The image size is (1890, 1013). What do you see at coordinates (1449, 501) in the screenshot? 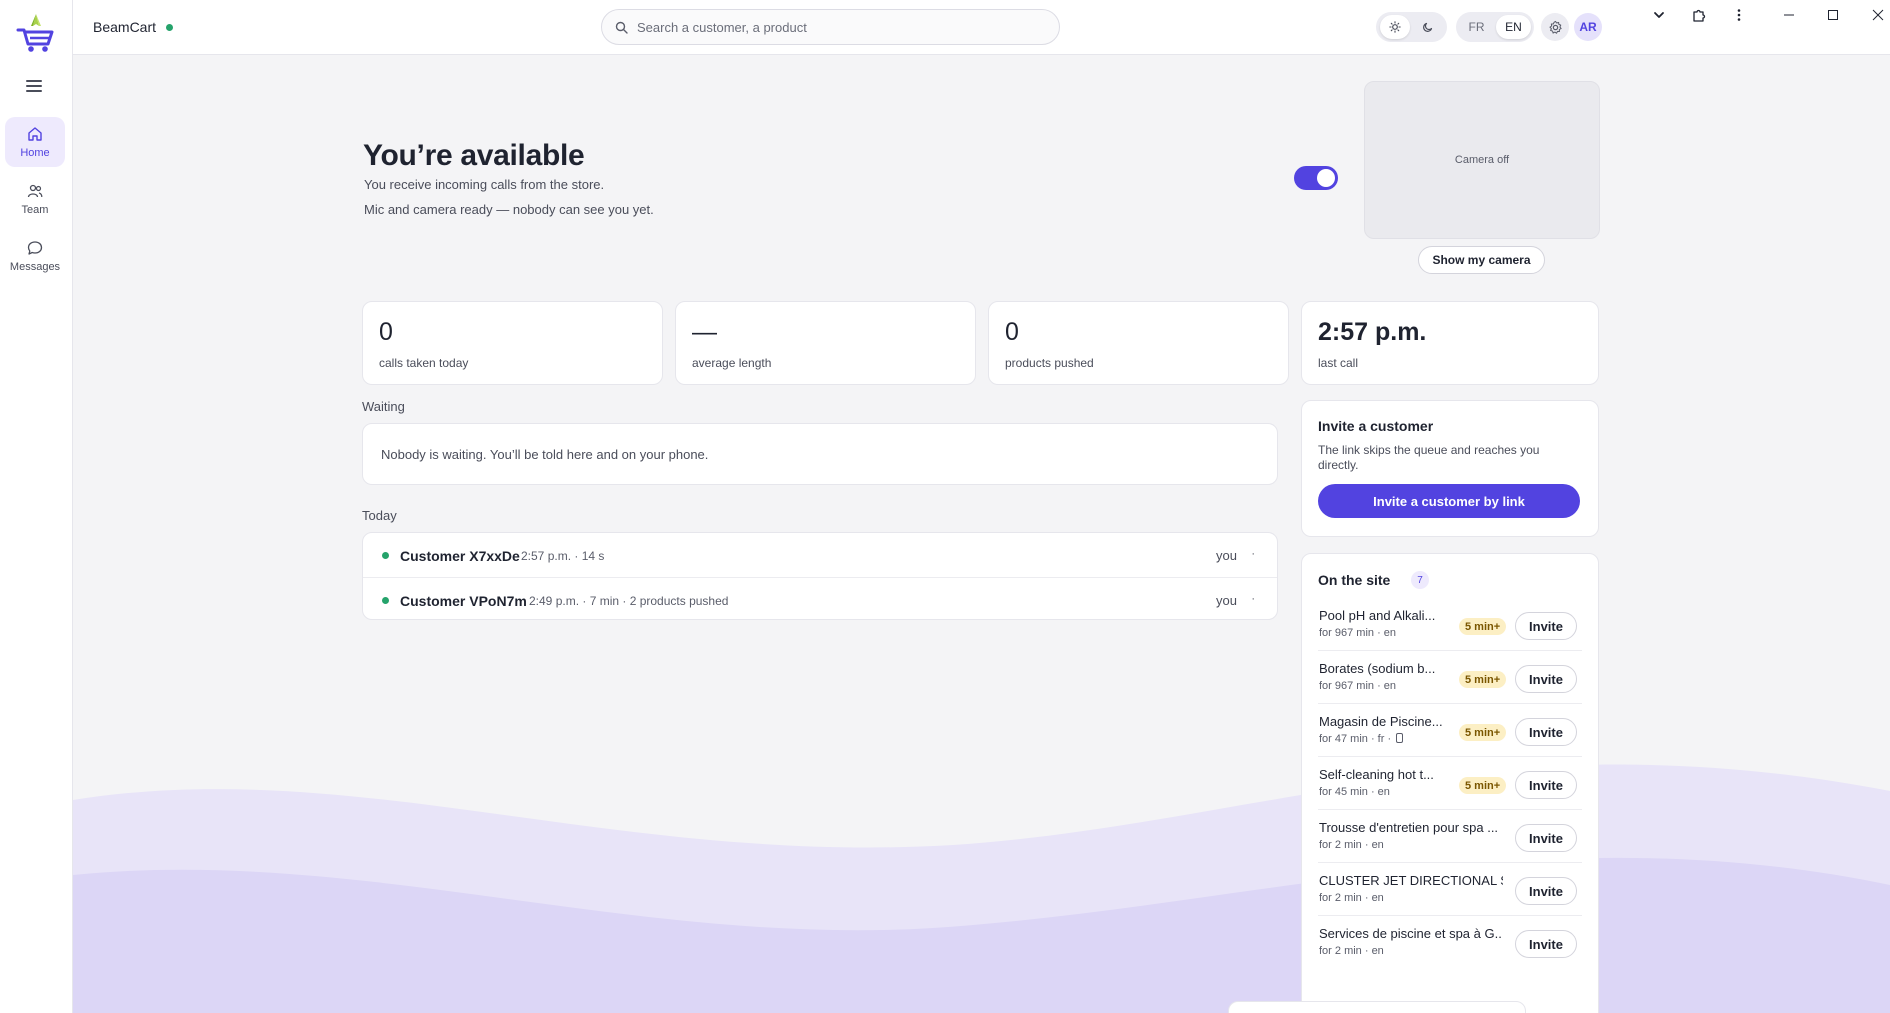
I see `invite-by-link-button: Invite a customer by link` at bounding box center [1449, 501].